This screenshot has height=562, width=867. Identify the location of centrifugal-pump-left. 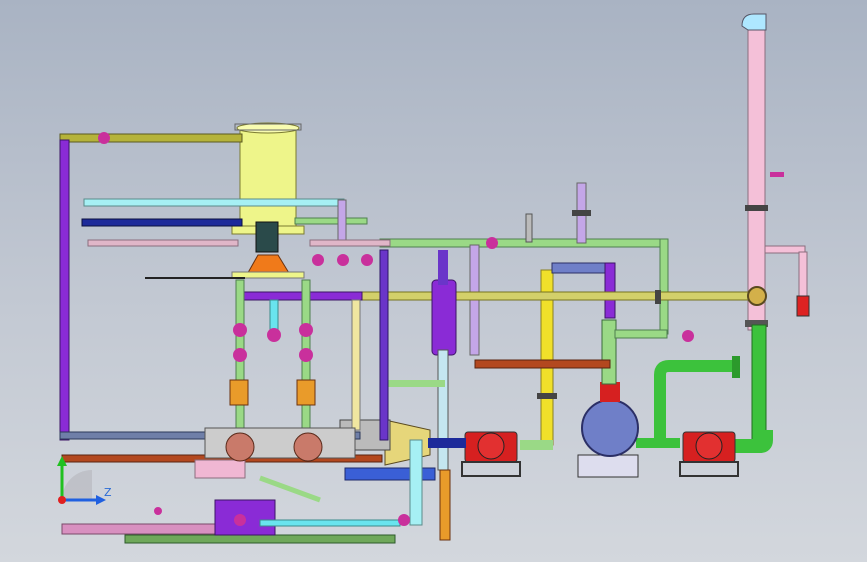
(491, 454).